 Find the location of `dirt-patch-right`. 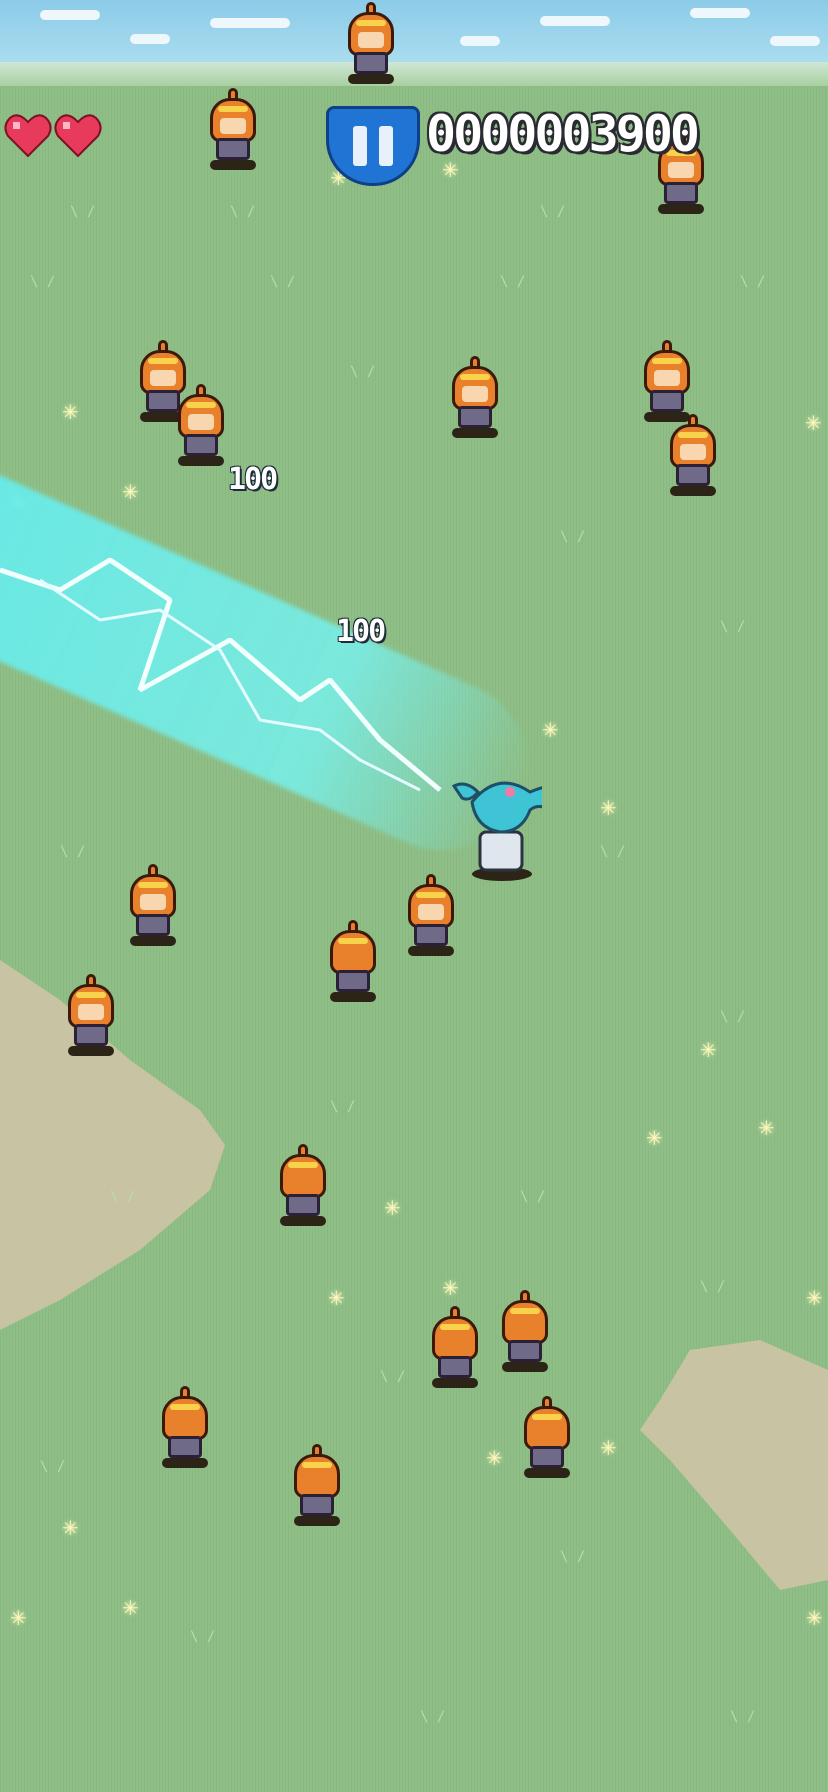

dirt-patch-right is located at coordinates (734, 1465).